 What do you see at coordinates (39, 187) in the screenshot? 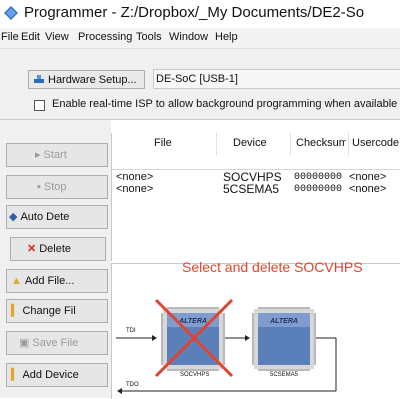
I see `stop-icon: ▪` at bounding box center [39, 187].